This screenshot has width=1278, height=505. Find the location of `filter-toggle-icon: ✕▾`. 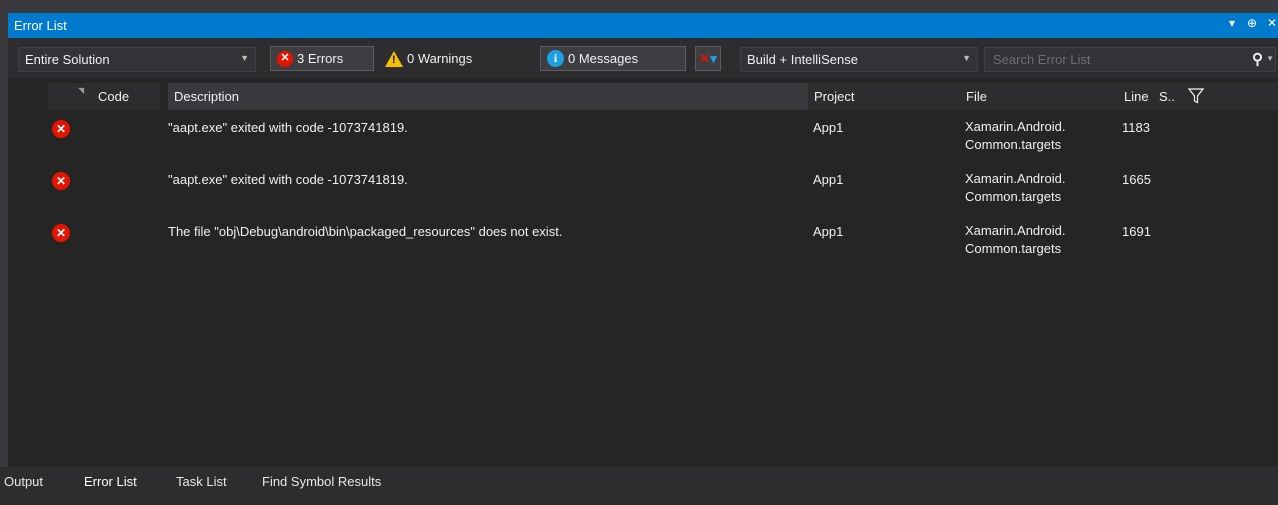

filter-toggle-icon: ✕▾ is located at coordinates (708, 58).